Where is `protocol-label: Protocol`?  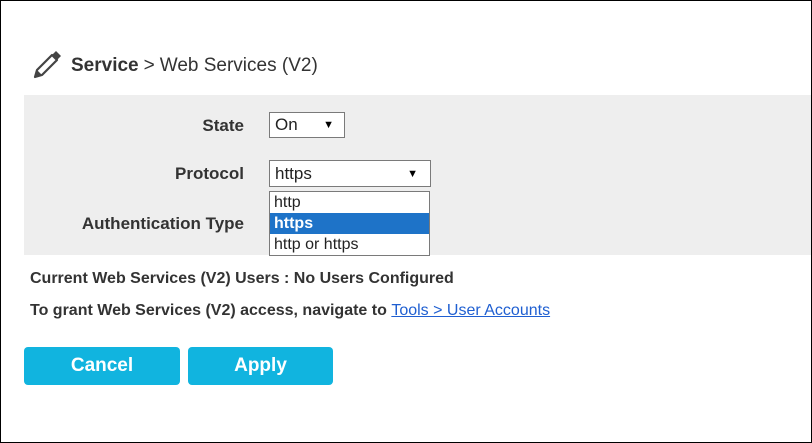 protocol-label: Protocol is located at coordinates (209, 173).